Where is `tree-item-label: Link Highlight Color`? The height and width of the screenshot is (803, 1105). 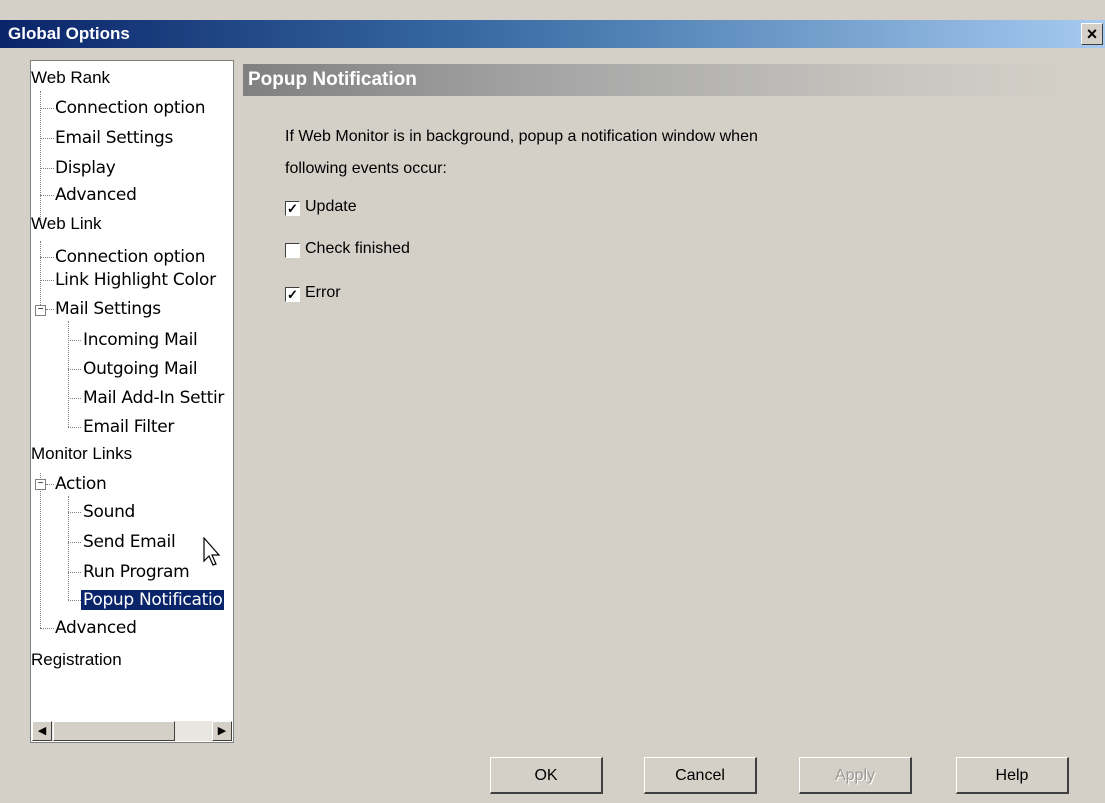
tree-item-label: Link Highlight Color is located at coordinates (135, 280).